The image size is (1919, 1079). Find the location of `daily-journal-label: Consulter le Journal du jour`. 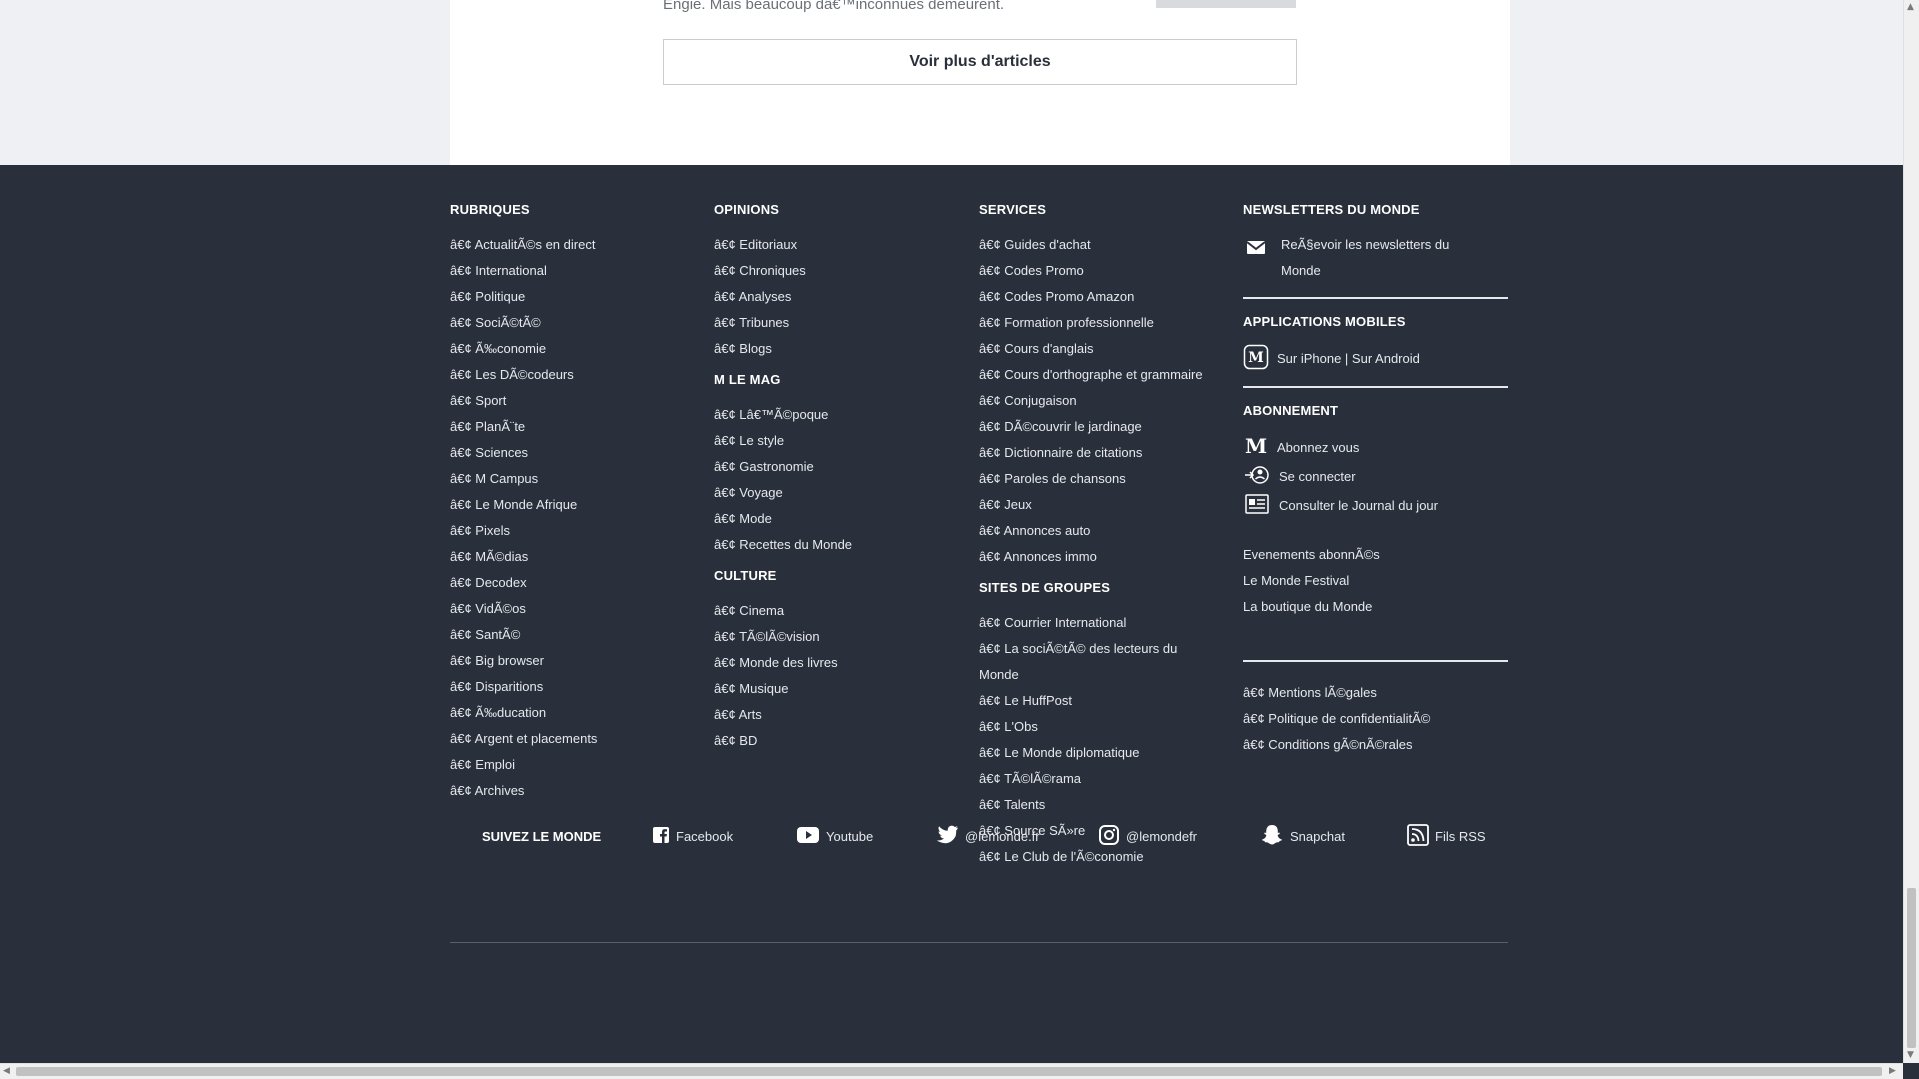

daily-journal-label: Consulter le Journal du jour is located at coordinates (1358, 505).